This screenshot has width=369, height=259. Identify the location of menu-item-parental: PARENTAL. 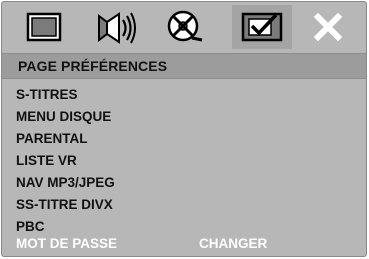
(52, 139).